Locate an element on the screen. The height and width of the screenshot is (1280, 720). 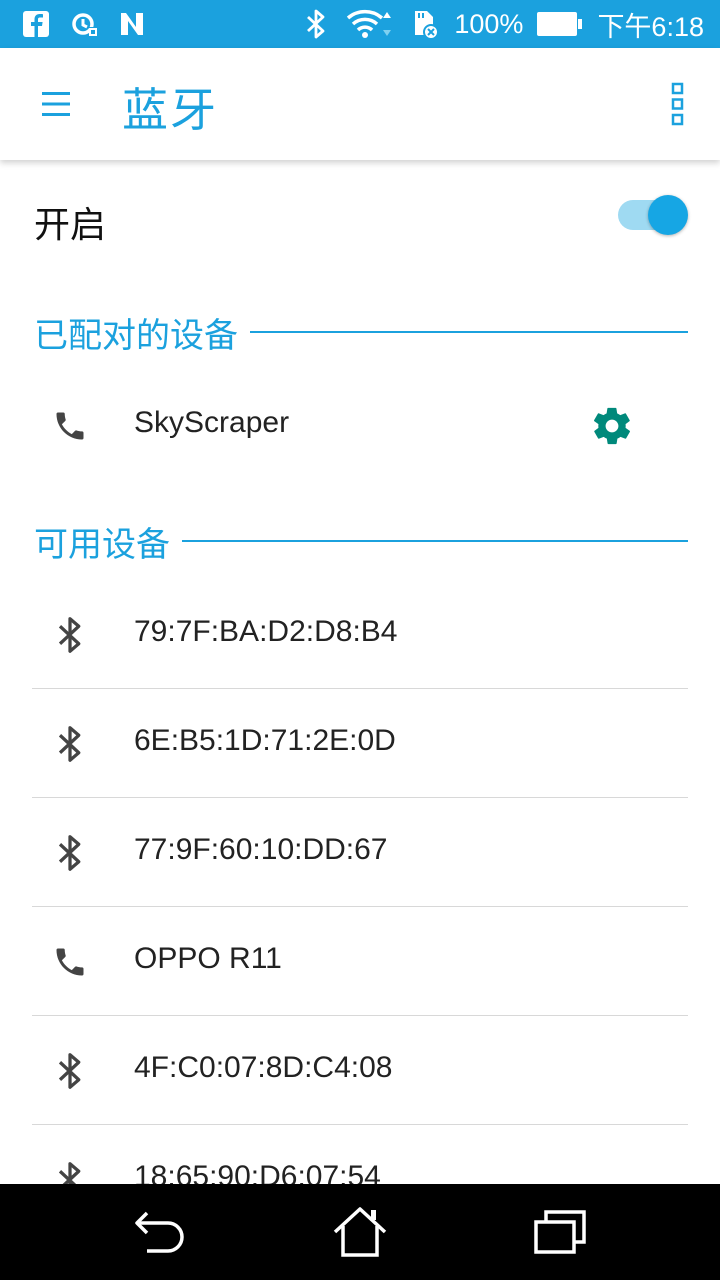
available-device-row: 79:7F:BA:D2:D8:B4 is located at coordinates (360, 635).